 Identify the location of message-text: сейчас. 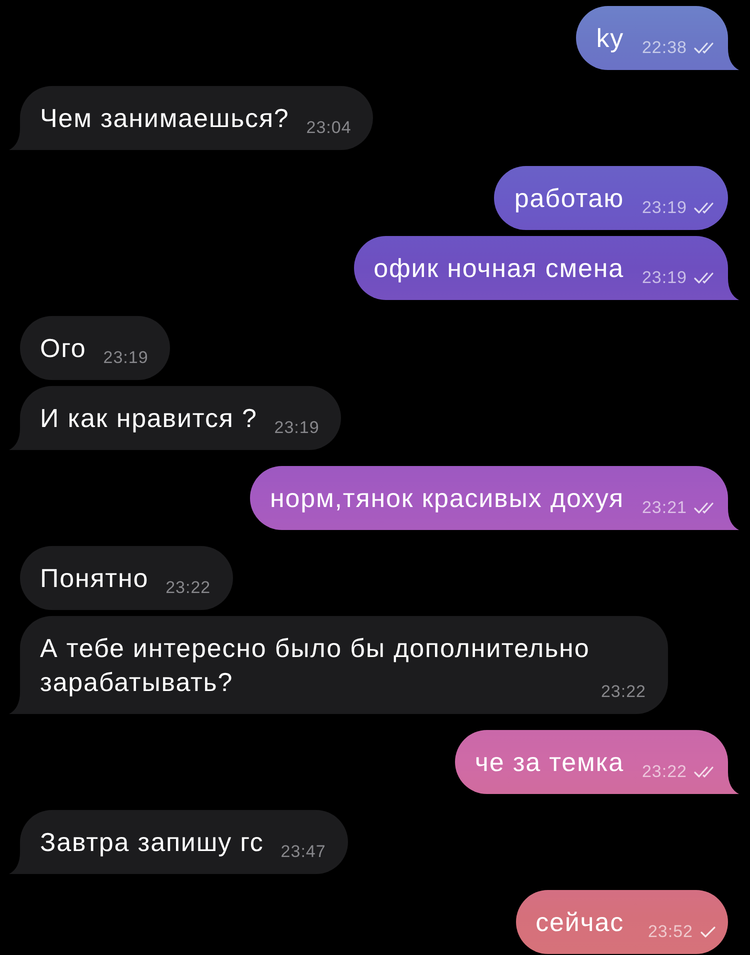
(580, 922).